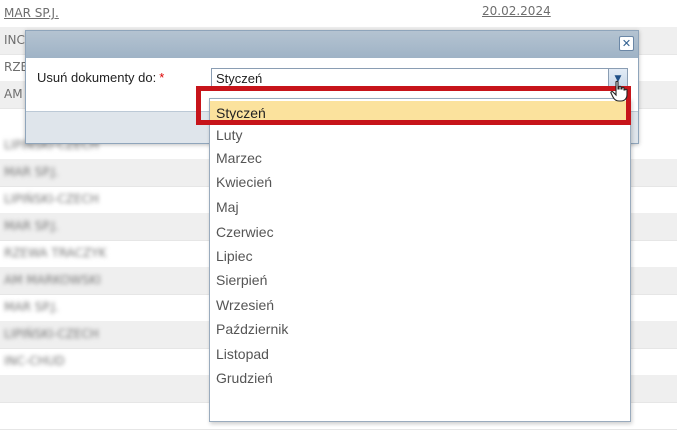 The height and width of the screenshot is (430, 677). What do you see at coordinates (239, 78) in the screenshot?
I see `month-select-value: Styczeń` at bounding box center [239, 78].